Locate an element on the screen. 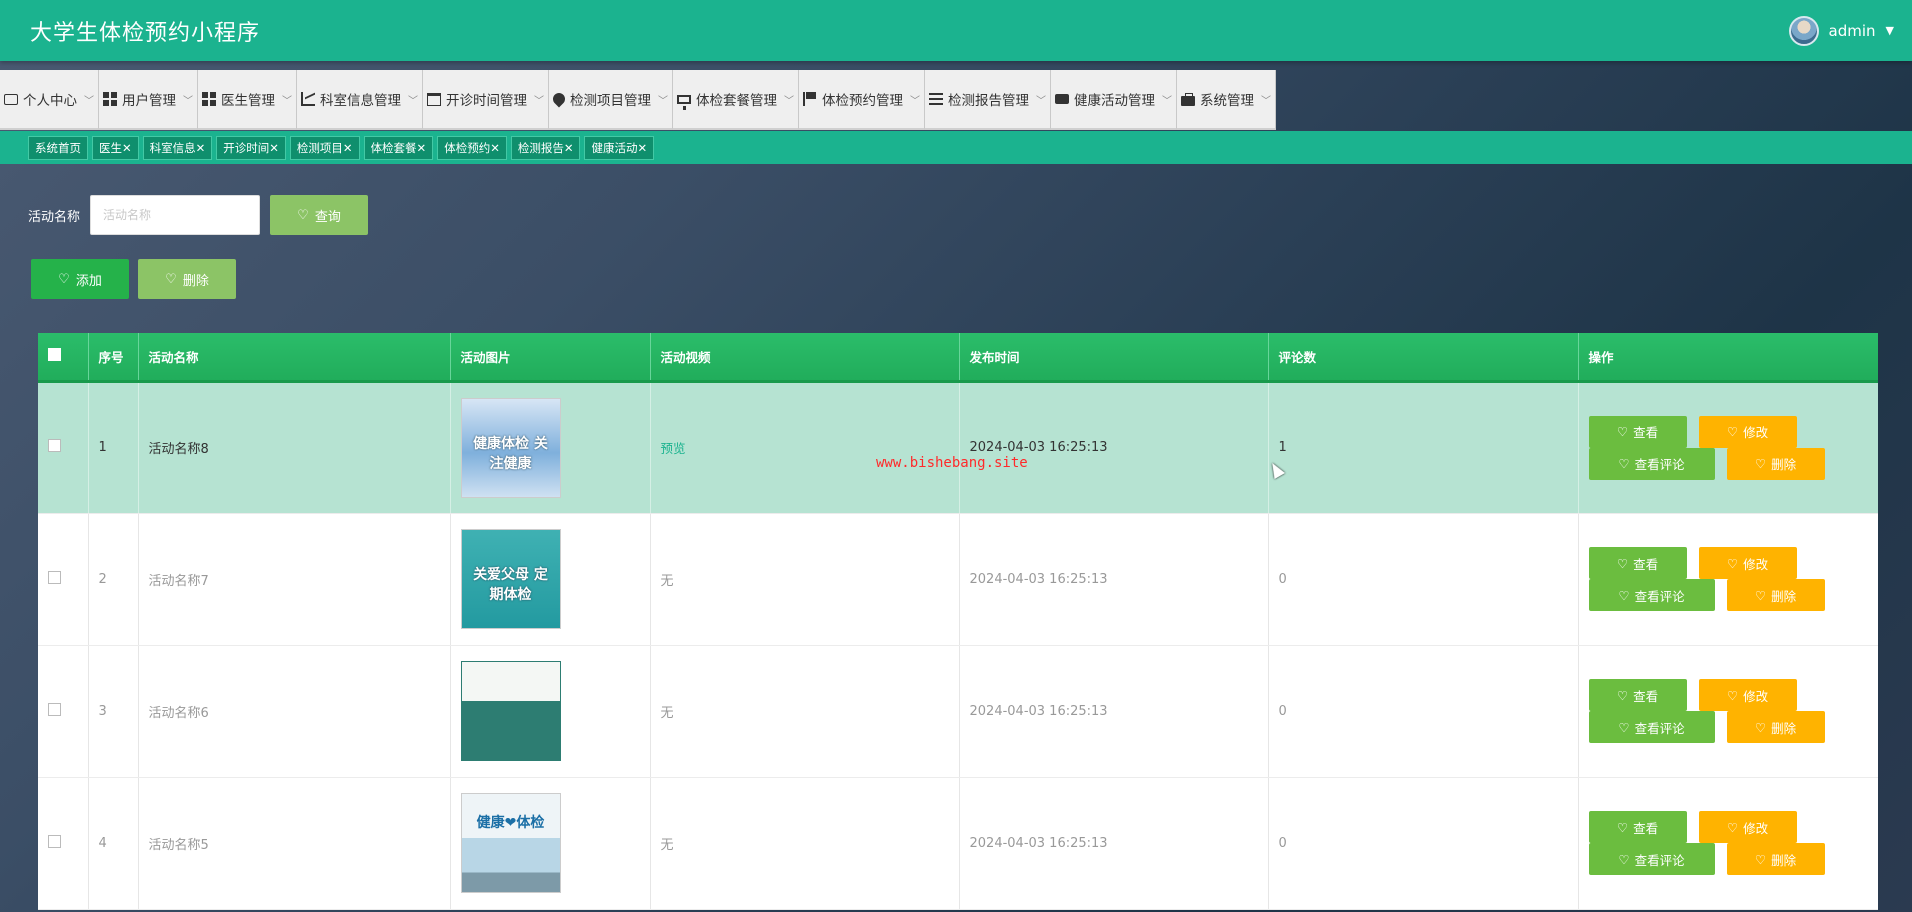  row-name: 活动名称5 is located at coordinates (294, 843).